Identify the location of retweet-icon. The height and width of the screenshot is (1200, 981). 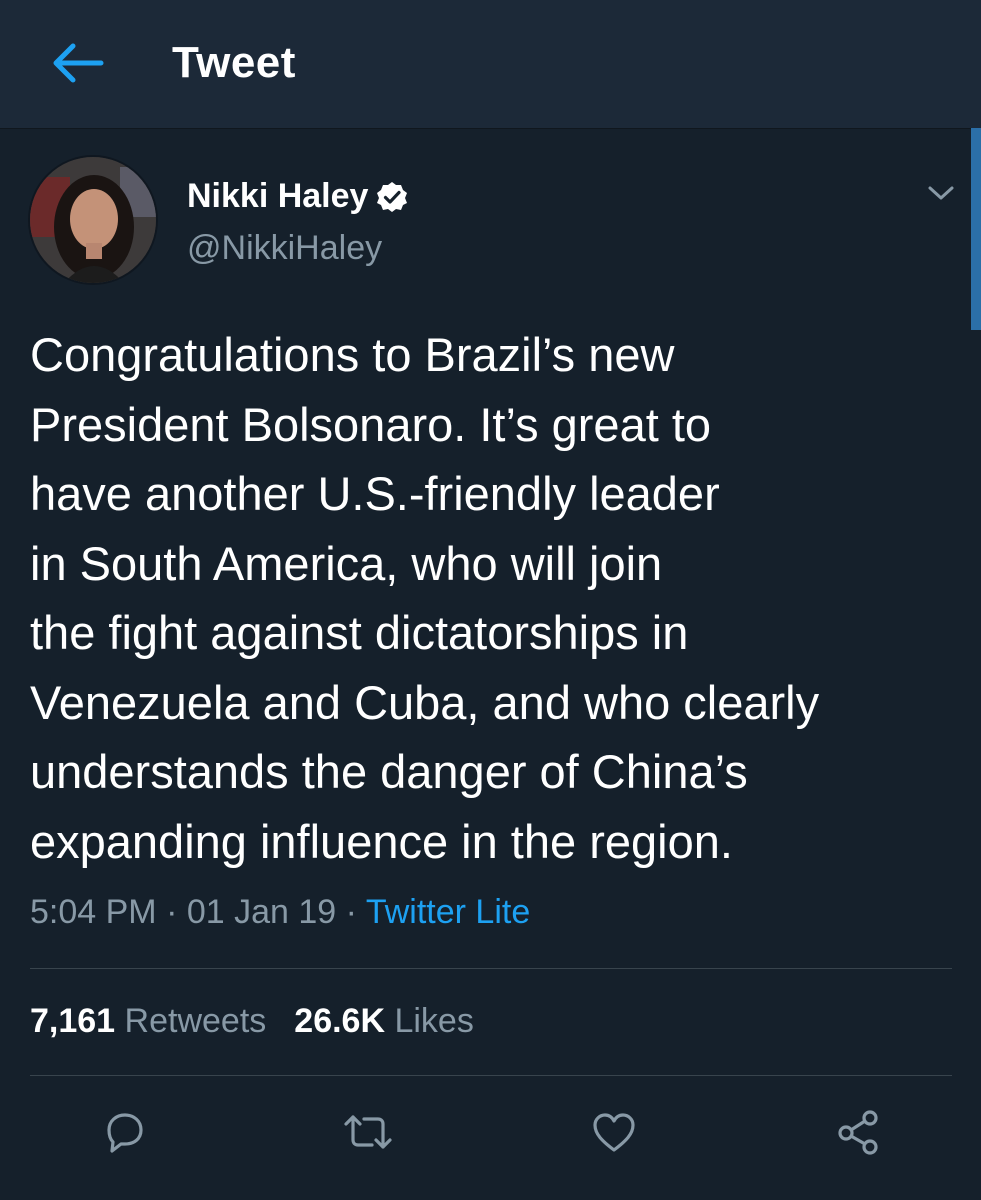
(368, 1132).